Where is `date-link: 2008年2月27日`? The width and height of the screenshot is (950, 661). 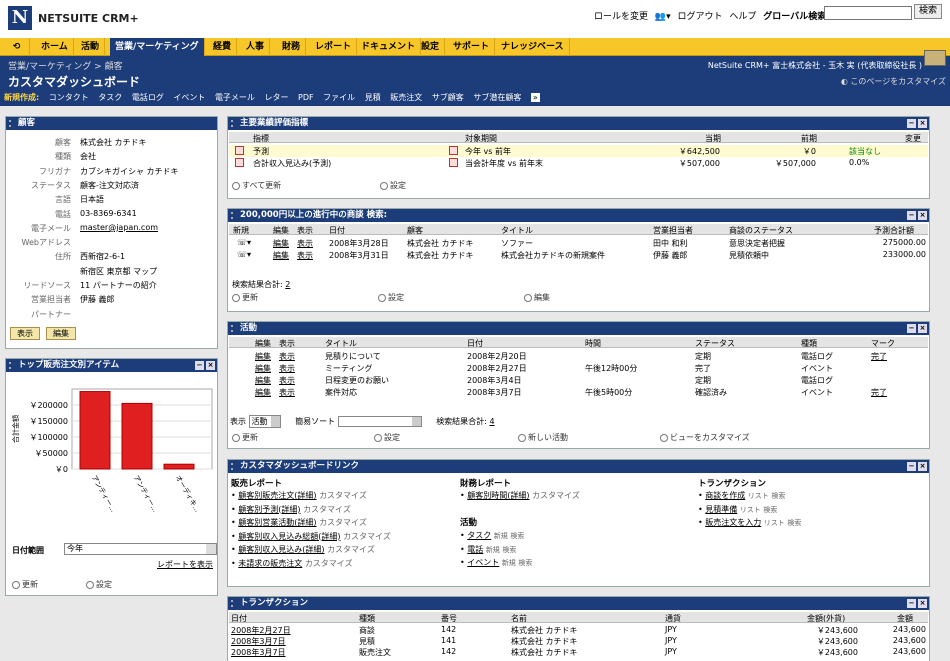 date-link: 2008年2月27日 is located at coordinates (261, 630).